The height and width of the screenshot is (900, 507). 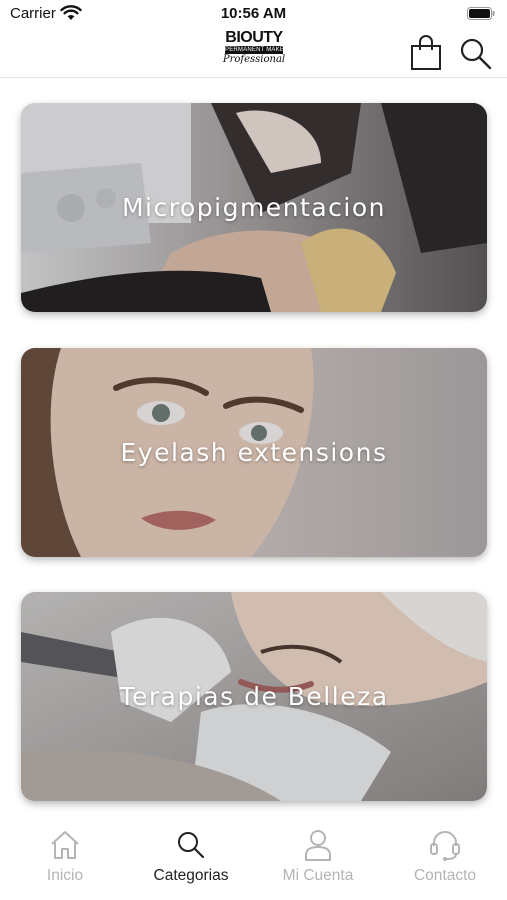 What do you see at coordinates (65, 875) in the screenshot?
I see `tab-label: Inicio` at bounding box center [65, 875].